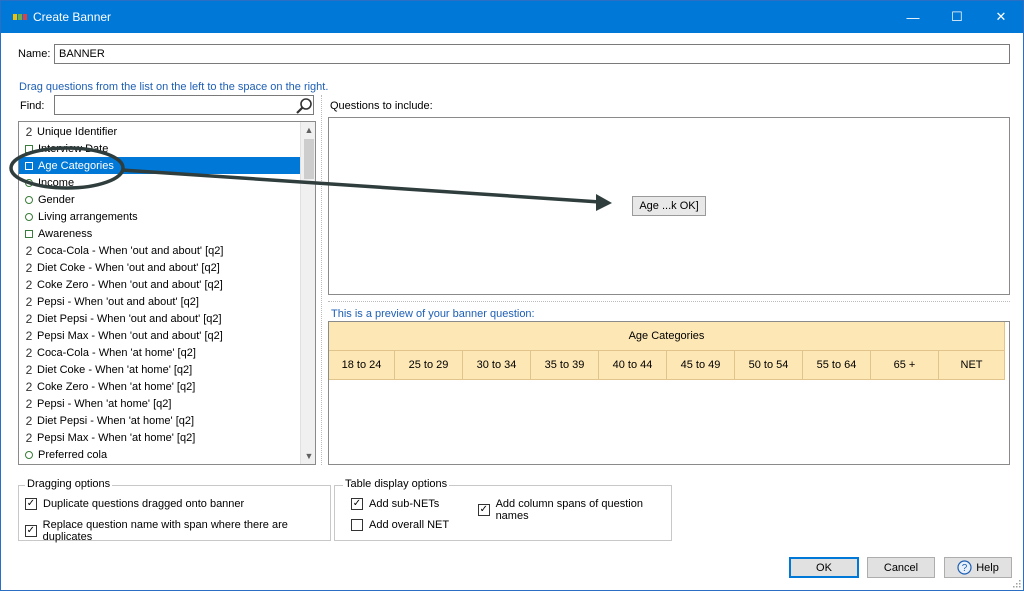 Image resolution: width=1024 pixels, height=591 pixels. What do you see at coordinates (1016, 583) in the screenshot?
I see `resize-grip-icon` at bounding box center [1016, 583].